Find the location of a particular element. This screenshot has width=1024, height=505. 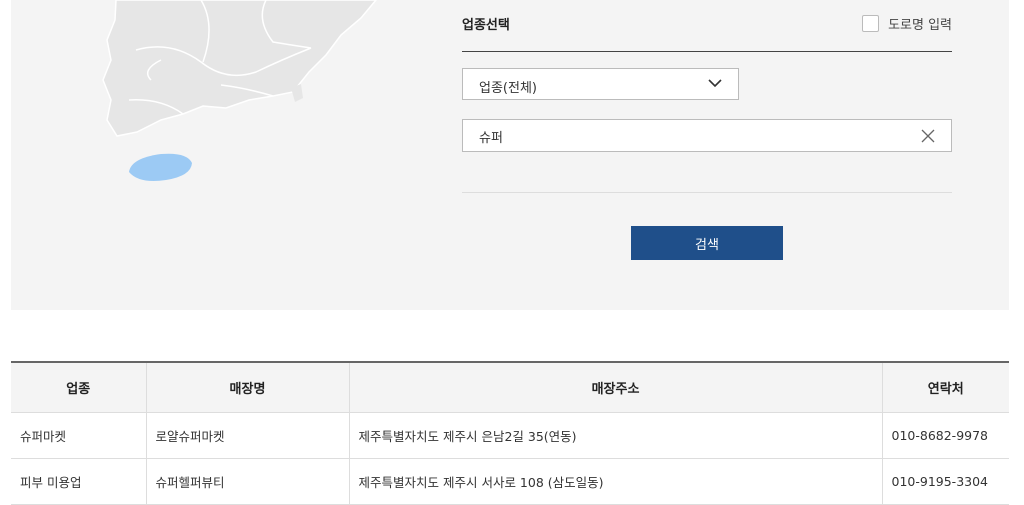

column-header-category: 업종 is located at coordinates (79, 387).